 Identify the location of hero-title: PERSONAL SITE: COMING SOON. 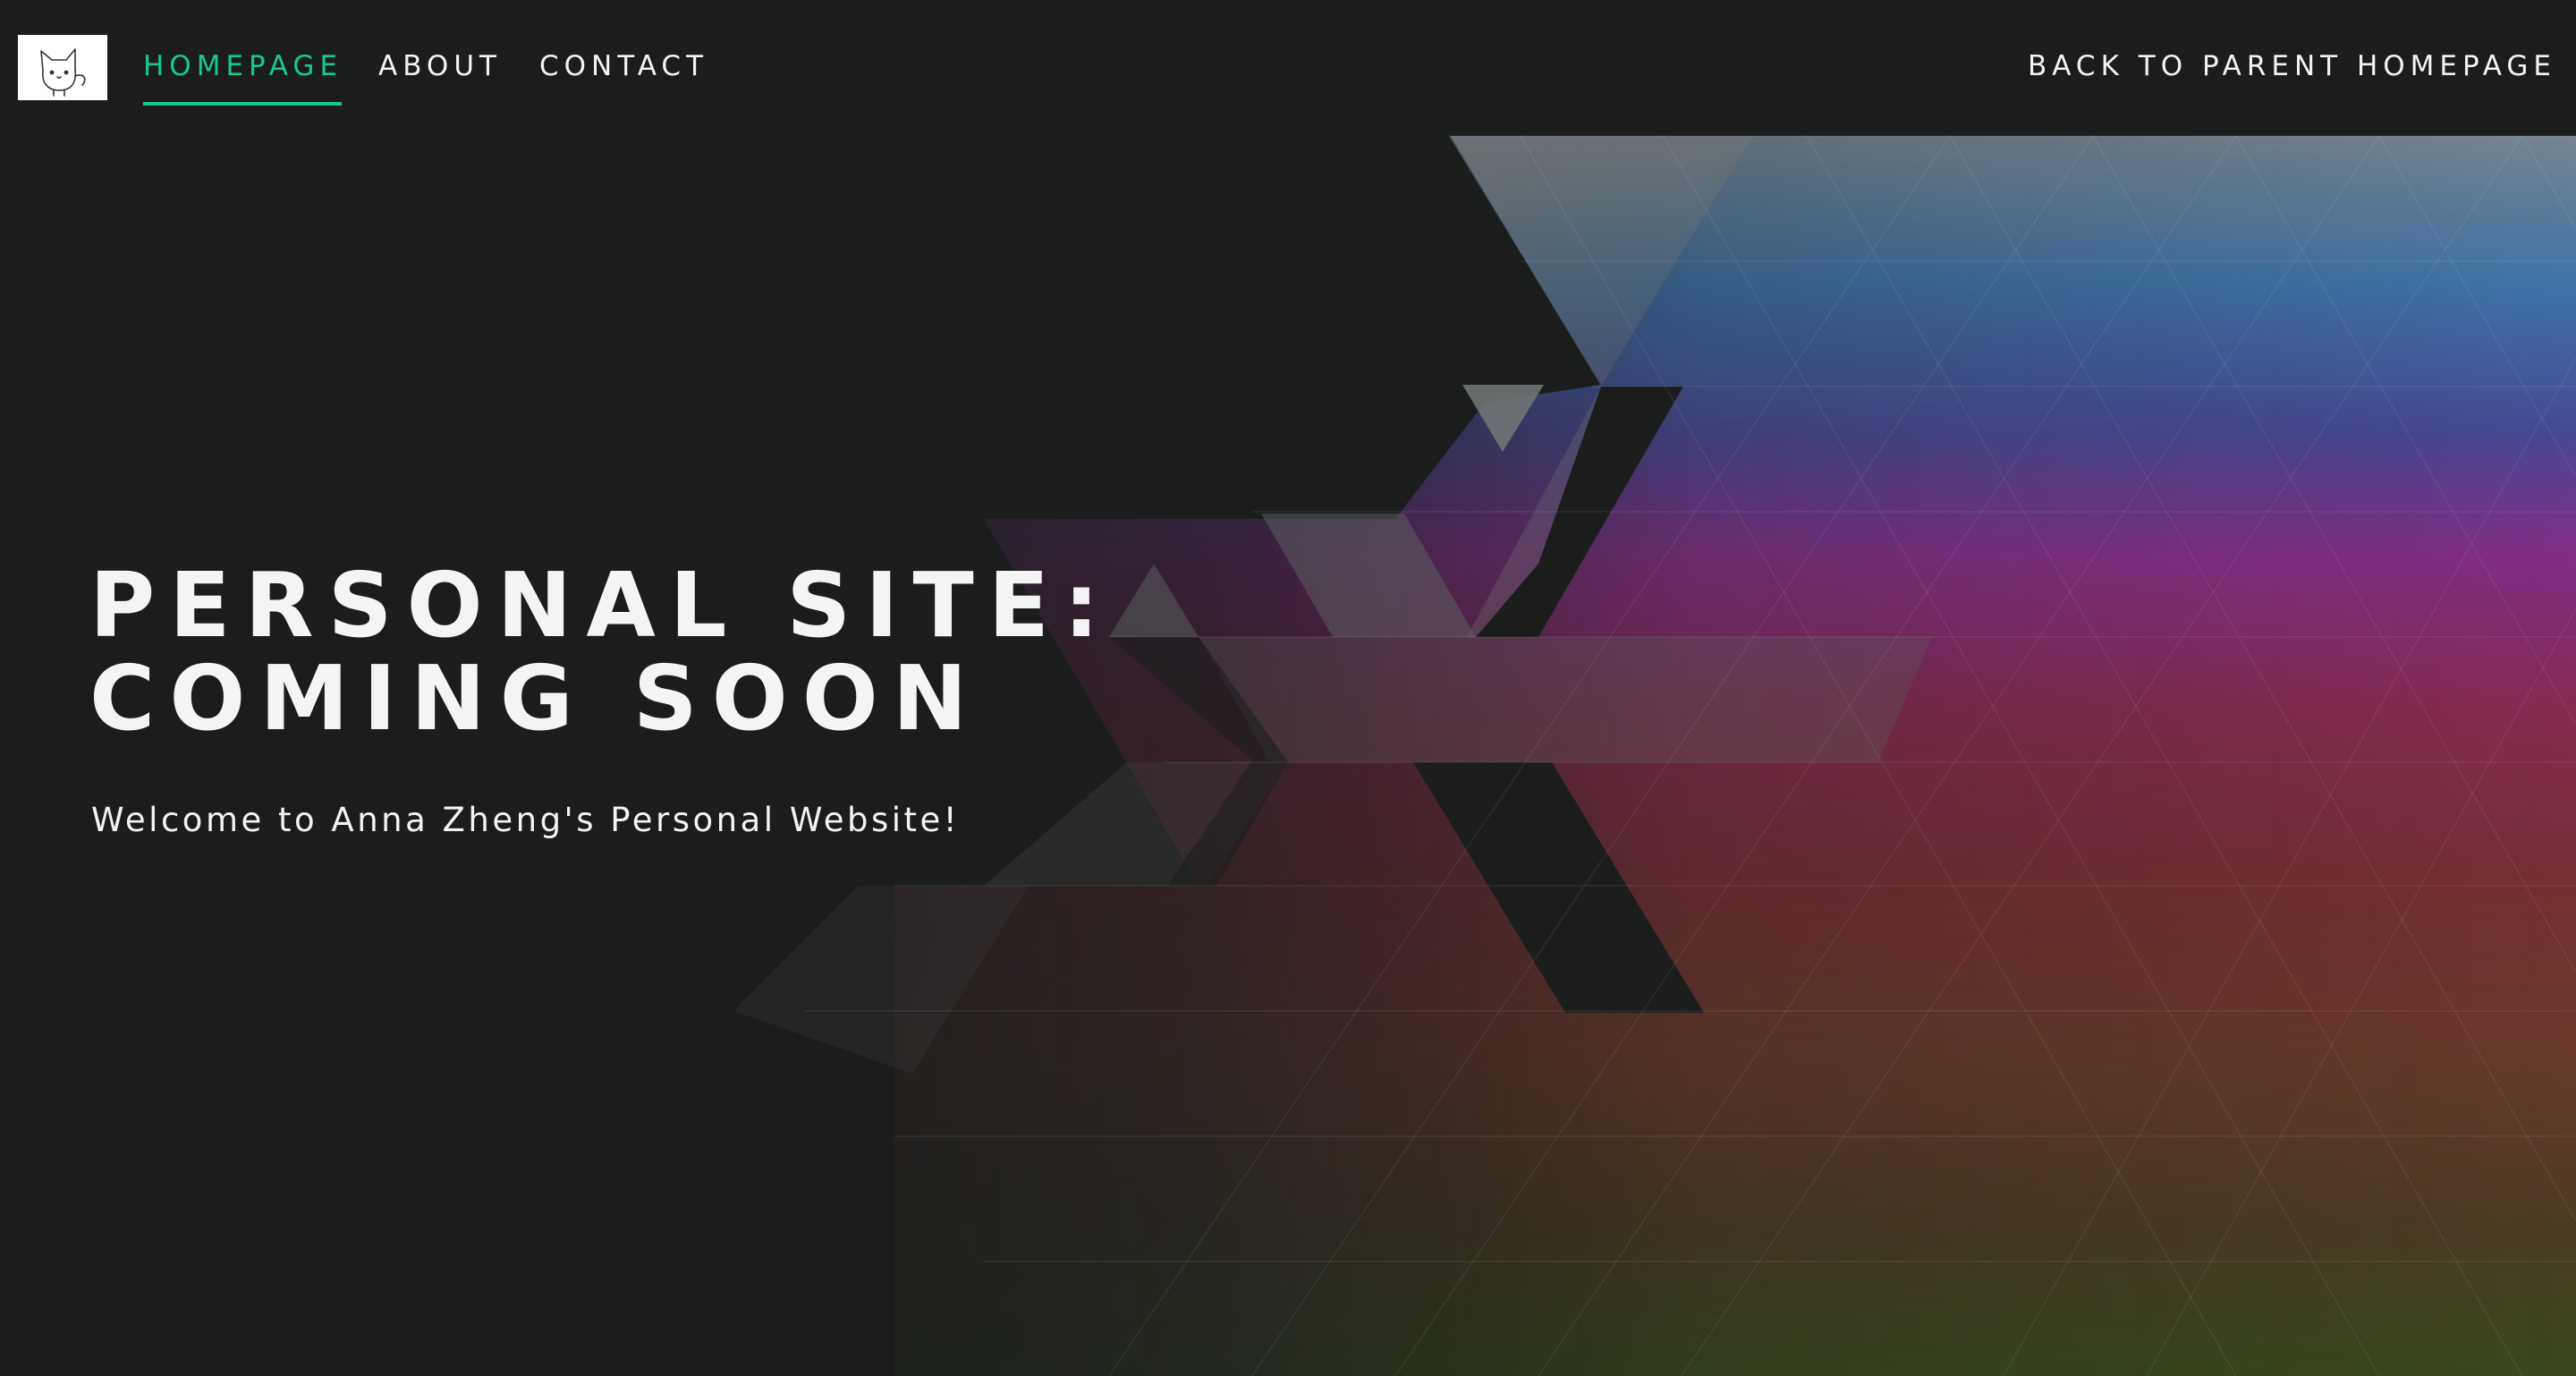
(601, 652).